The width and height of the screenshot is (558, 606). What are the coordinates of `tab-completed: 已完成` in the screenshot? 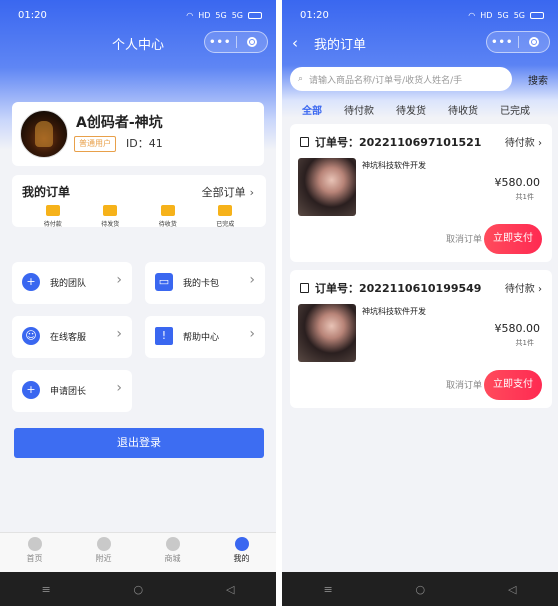 It's located at (515, 111).